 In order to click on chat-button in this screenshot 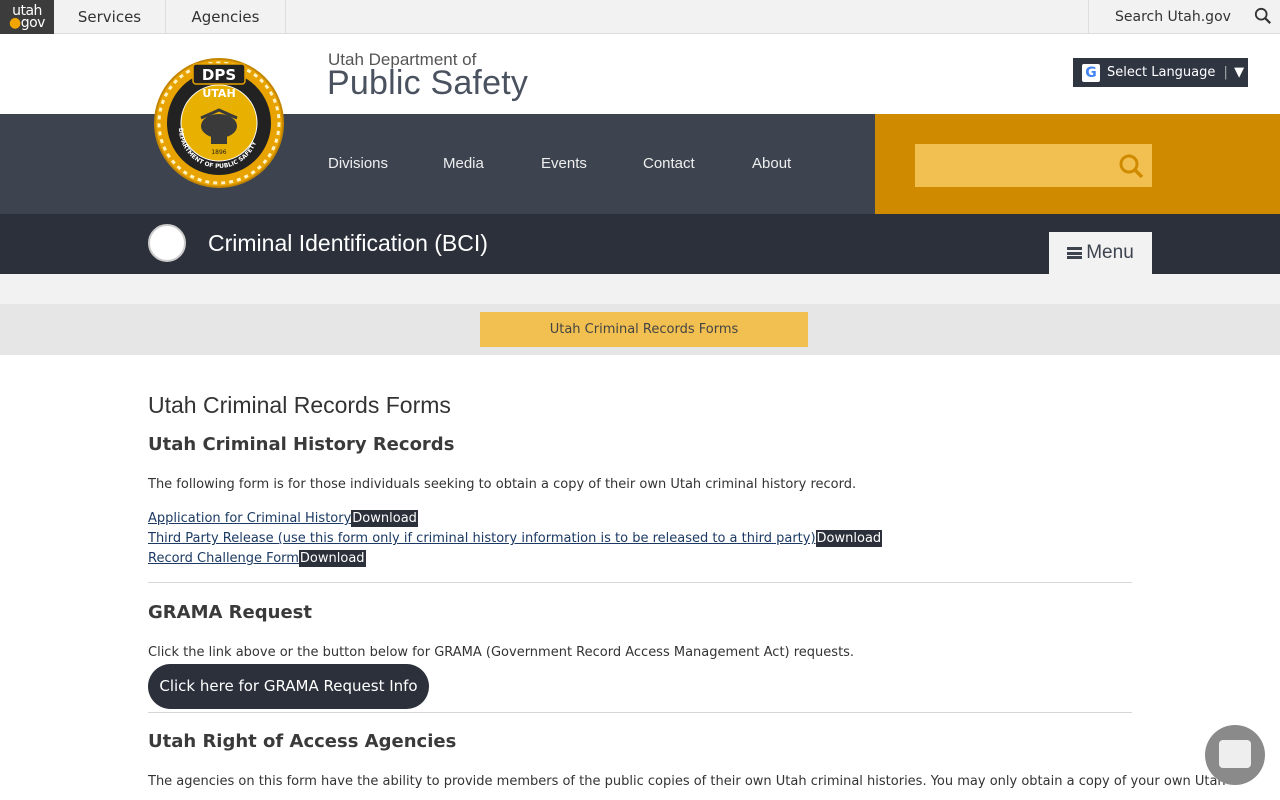, I will do `click(1235, 755)`.